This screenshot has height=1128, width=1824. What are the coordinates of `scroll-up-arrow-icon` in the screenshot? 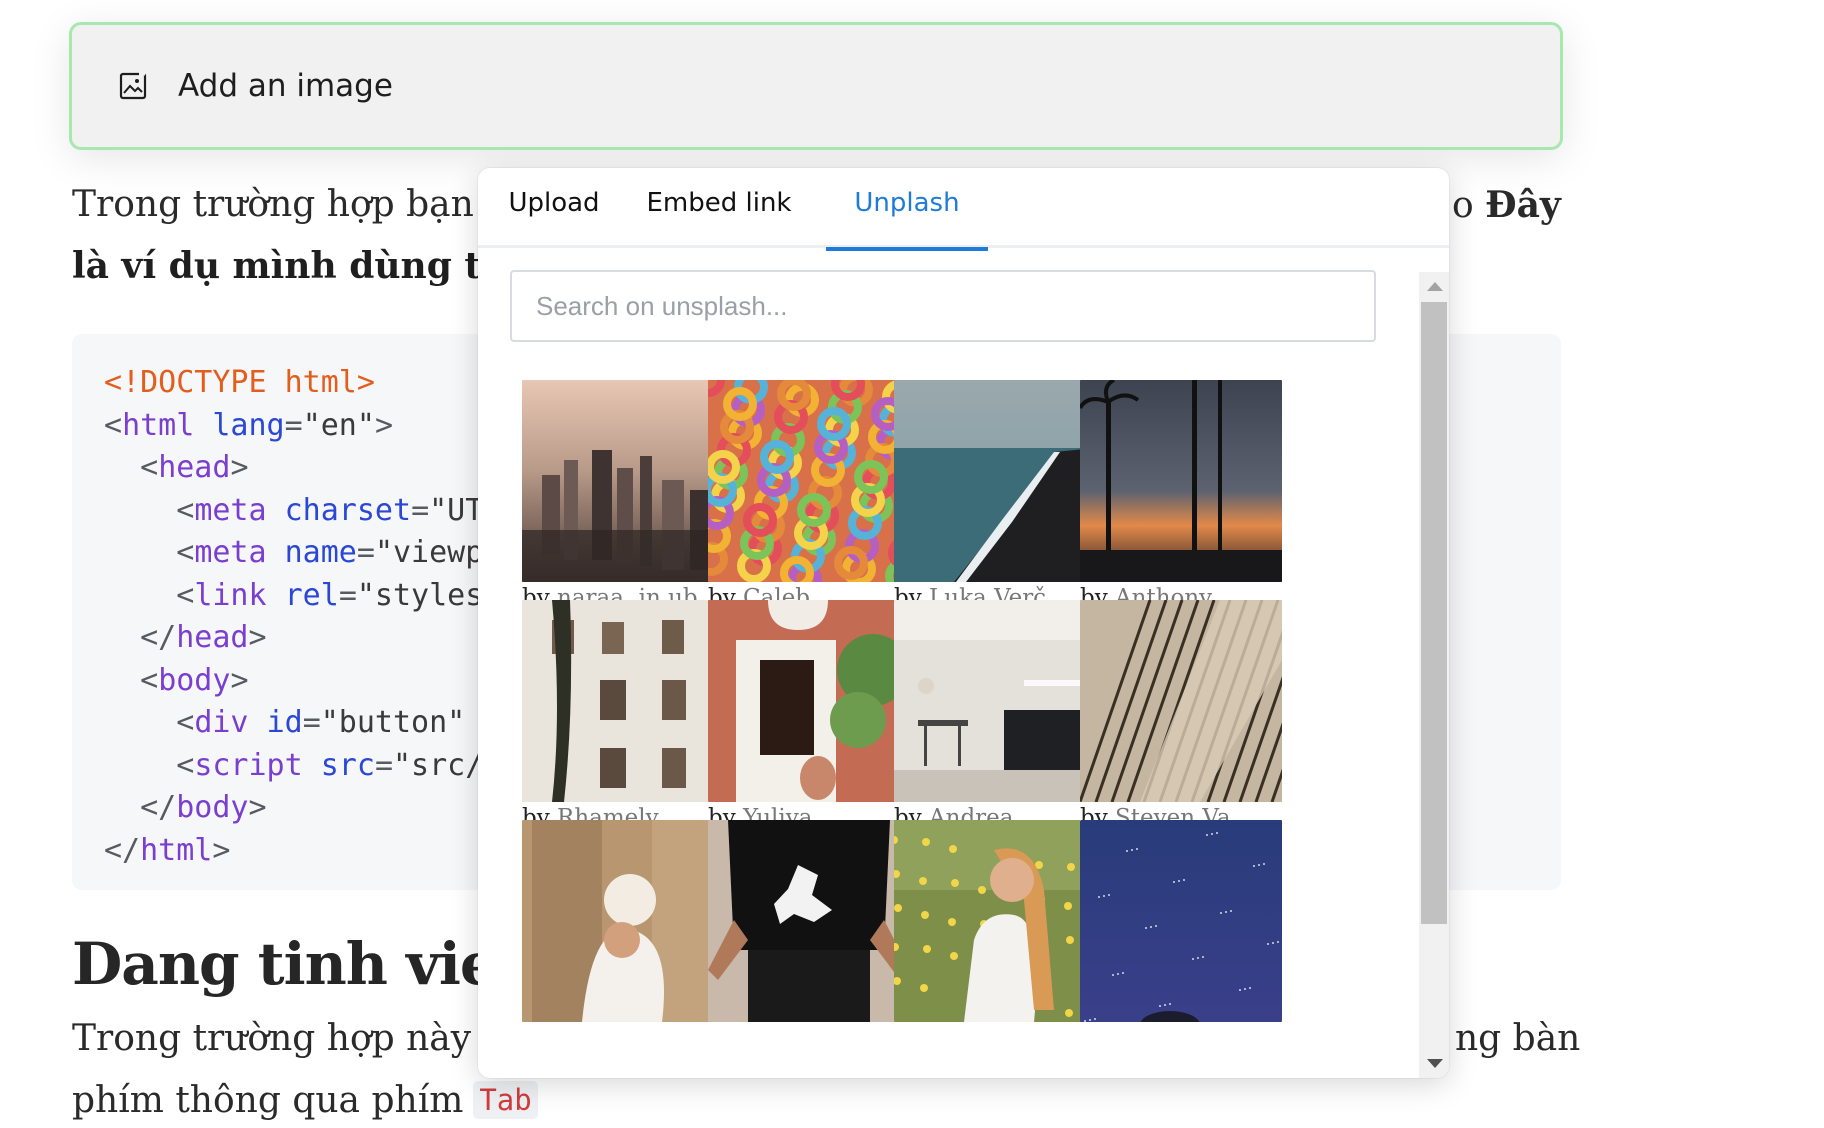 It's located at (1435, 286).